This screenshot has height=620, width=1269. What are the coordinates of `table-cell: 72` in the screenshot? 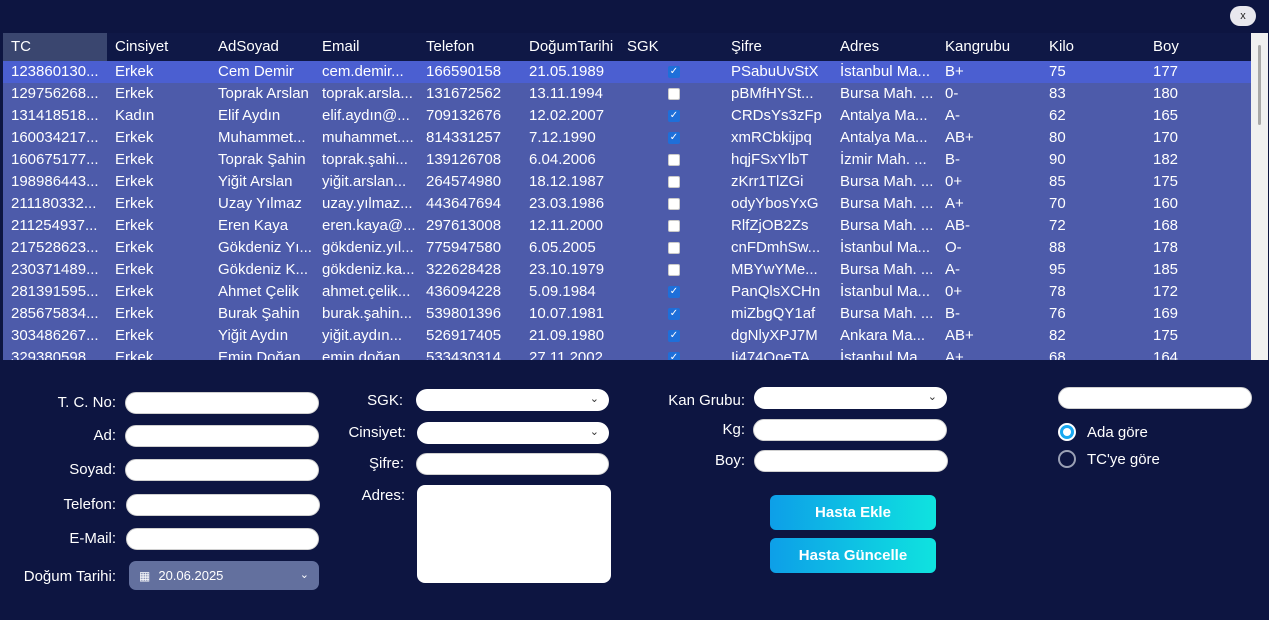 It's located at (1093, 226).